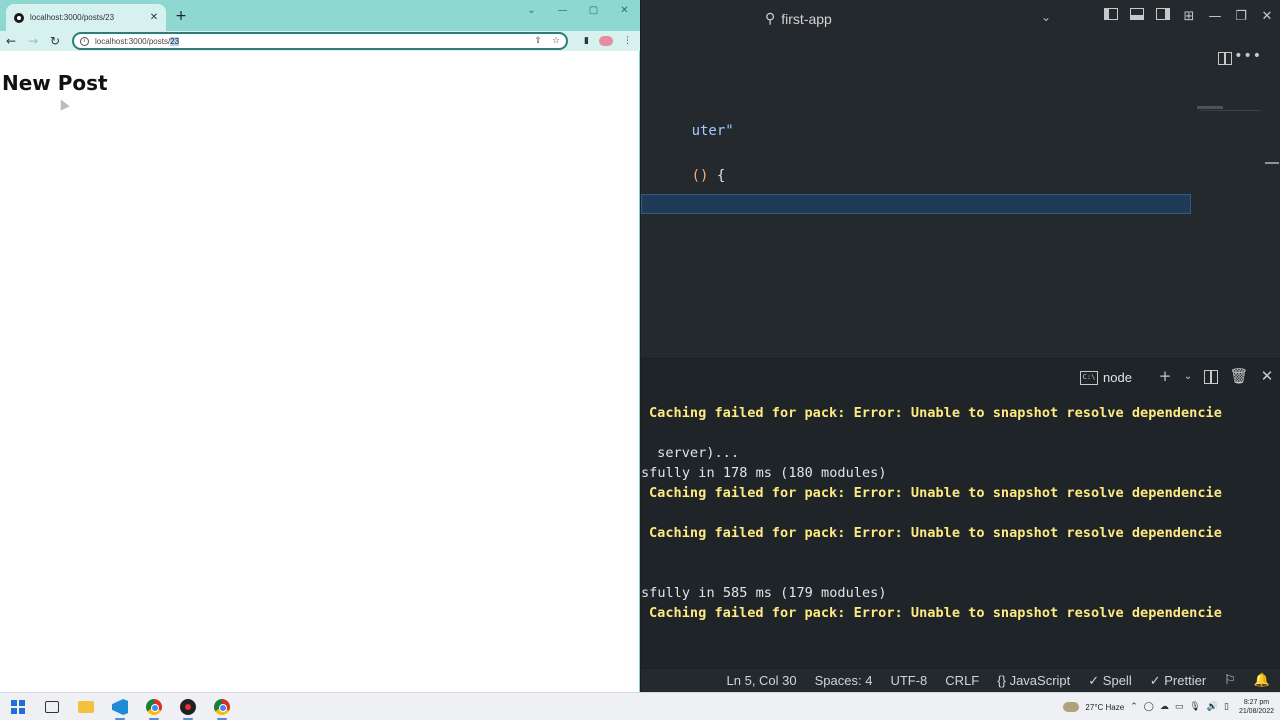 This screenshot has width=1280, height=720. What do you see at coordinates (960, 59) in the screenshot?
I see `editor-actions-bar: •••` at bounding box center [960, 59].